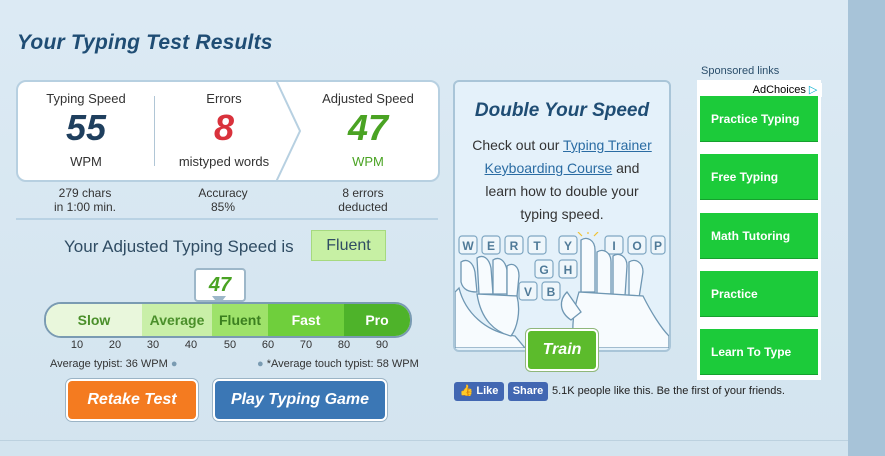 Image resolution: width=885 pixels, height=456 pixels. Describe the element at coordinates (86, 127) in the screenshot. I see `typing-speed-value: 55` at that location.